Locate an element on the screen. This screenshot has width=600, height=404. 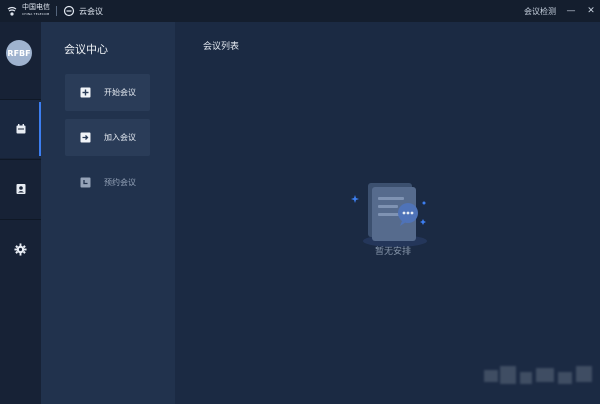
brand: 中国电信 CHINA TELECOM 云会议 is located at coordinates (54, 11).